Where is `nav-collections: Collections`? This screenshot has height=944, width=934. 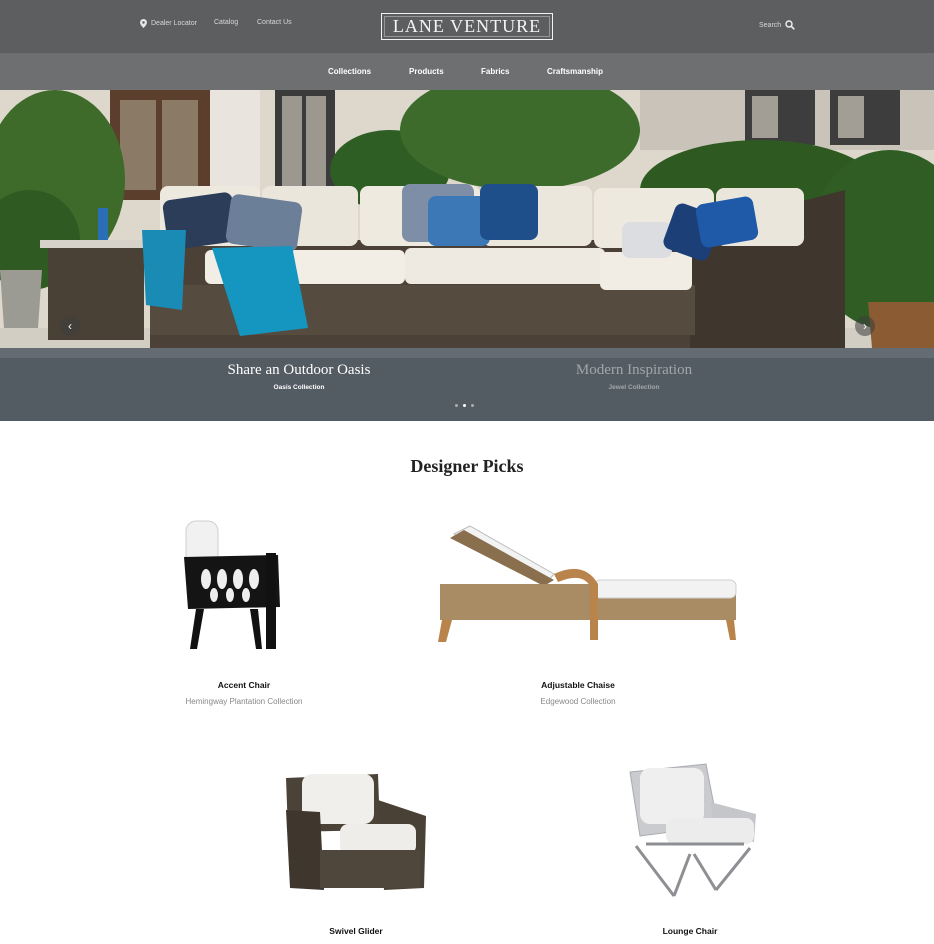
nav-collections: Collections is located at coordinates (349, 71).